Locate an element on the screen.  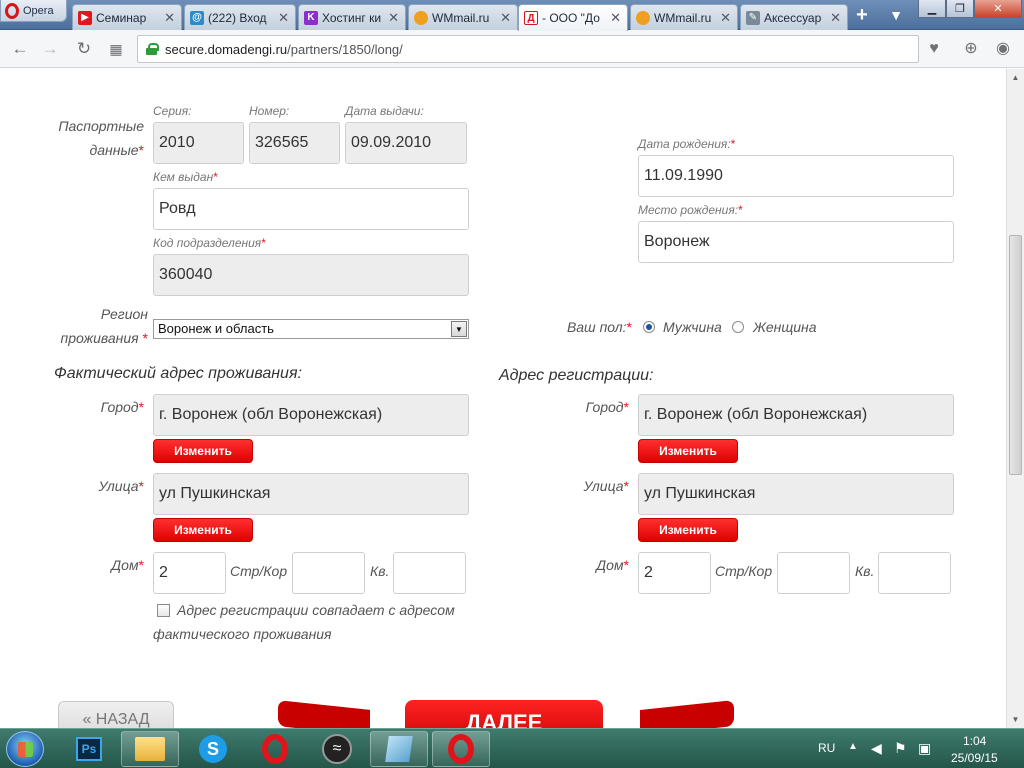
issue-date-label: Дата выдачи: is located at coordinates (384, 111).